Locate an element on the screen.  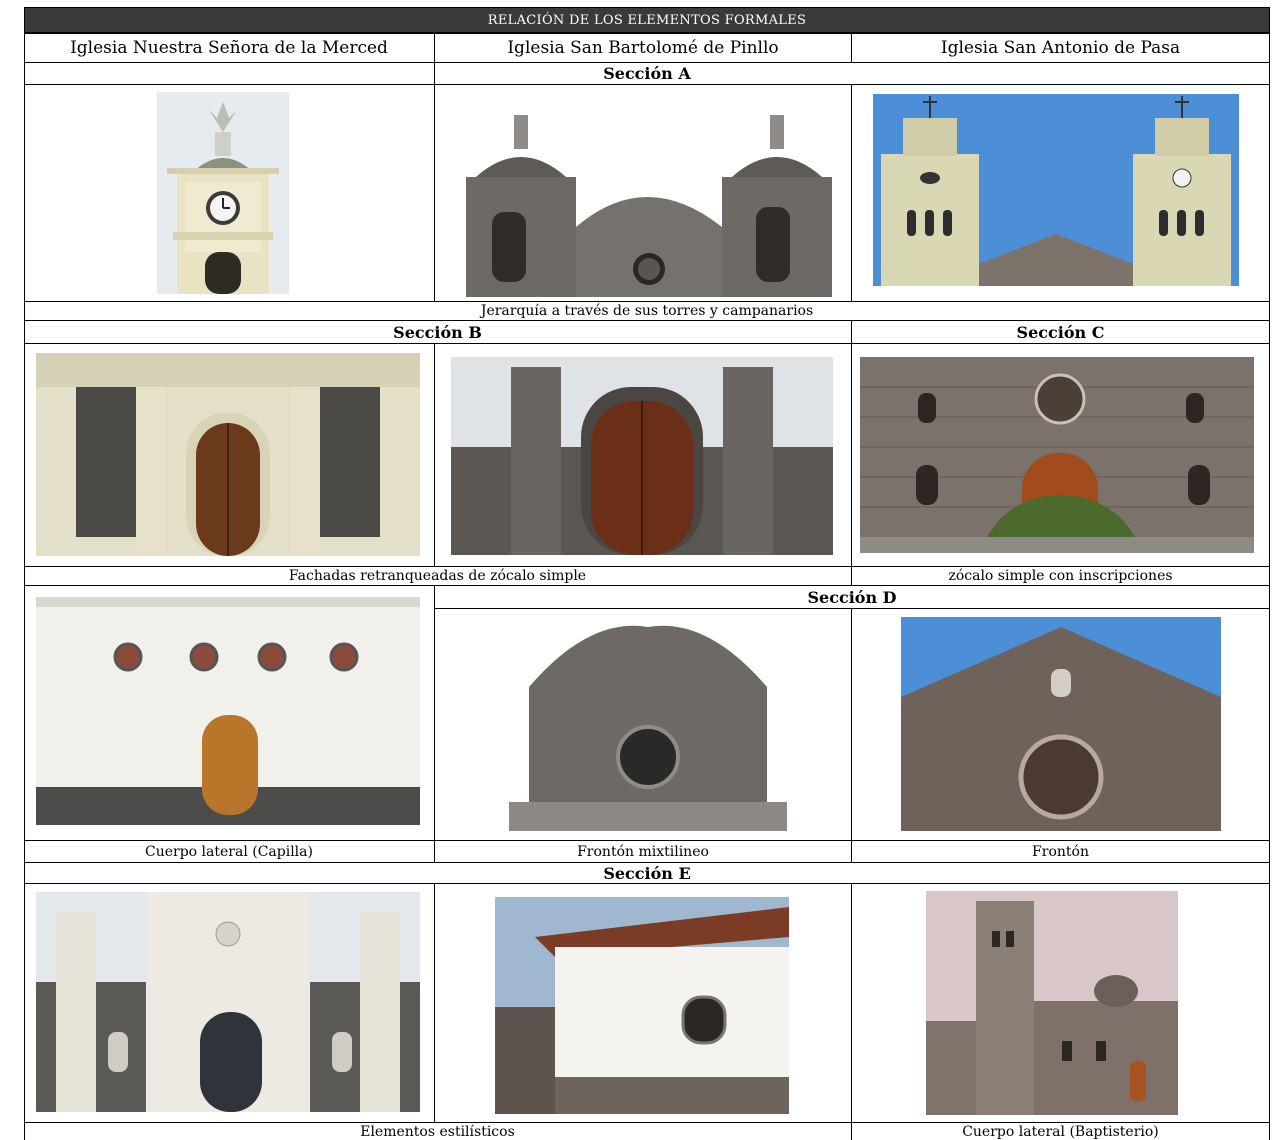
caption-elementos-estilisticos: Elementos estilísticos is located at coordinates (437, 1131).